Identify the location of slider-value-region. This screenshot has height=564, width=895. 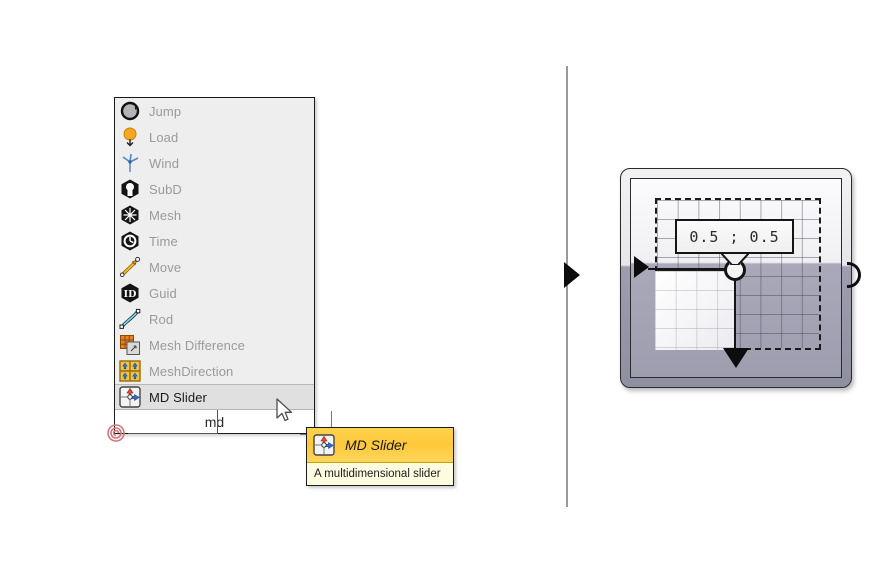
(695, 309).